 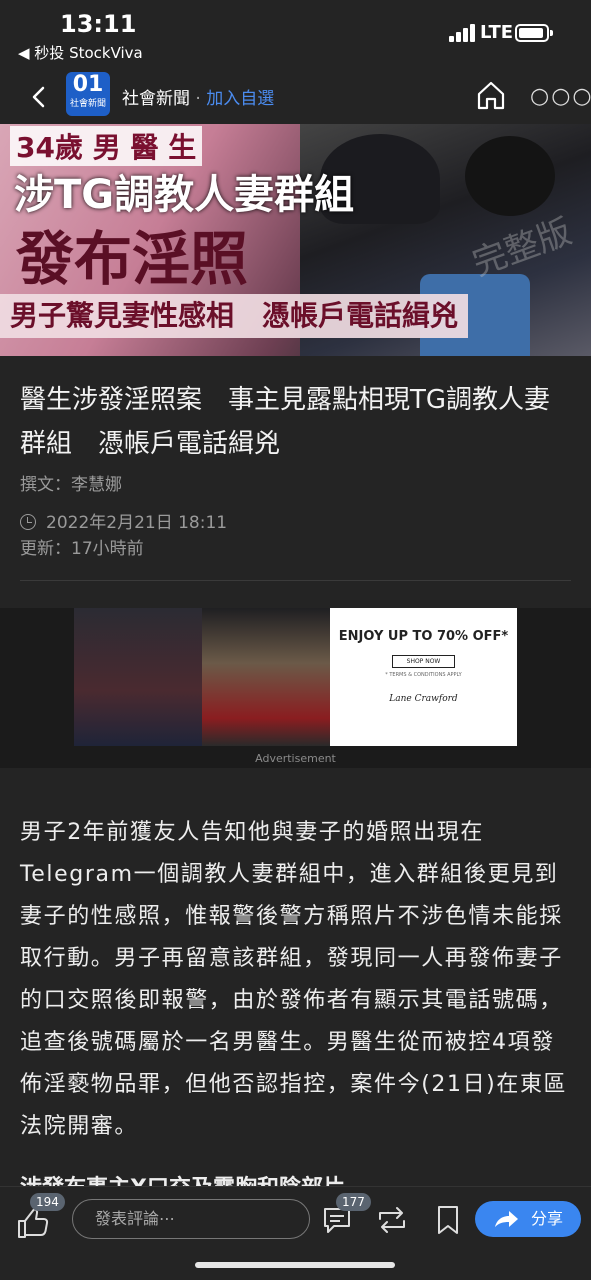 I want to click on clock-icon, so click(x=28, y=522).